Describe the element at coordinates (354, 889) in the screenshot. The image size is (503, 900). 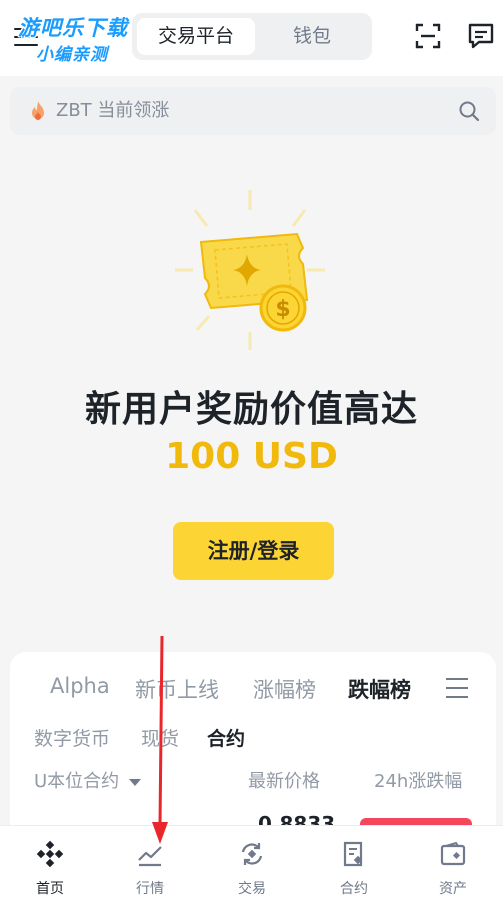
I see `nav-futures-label: 合约` at that location.